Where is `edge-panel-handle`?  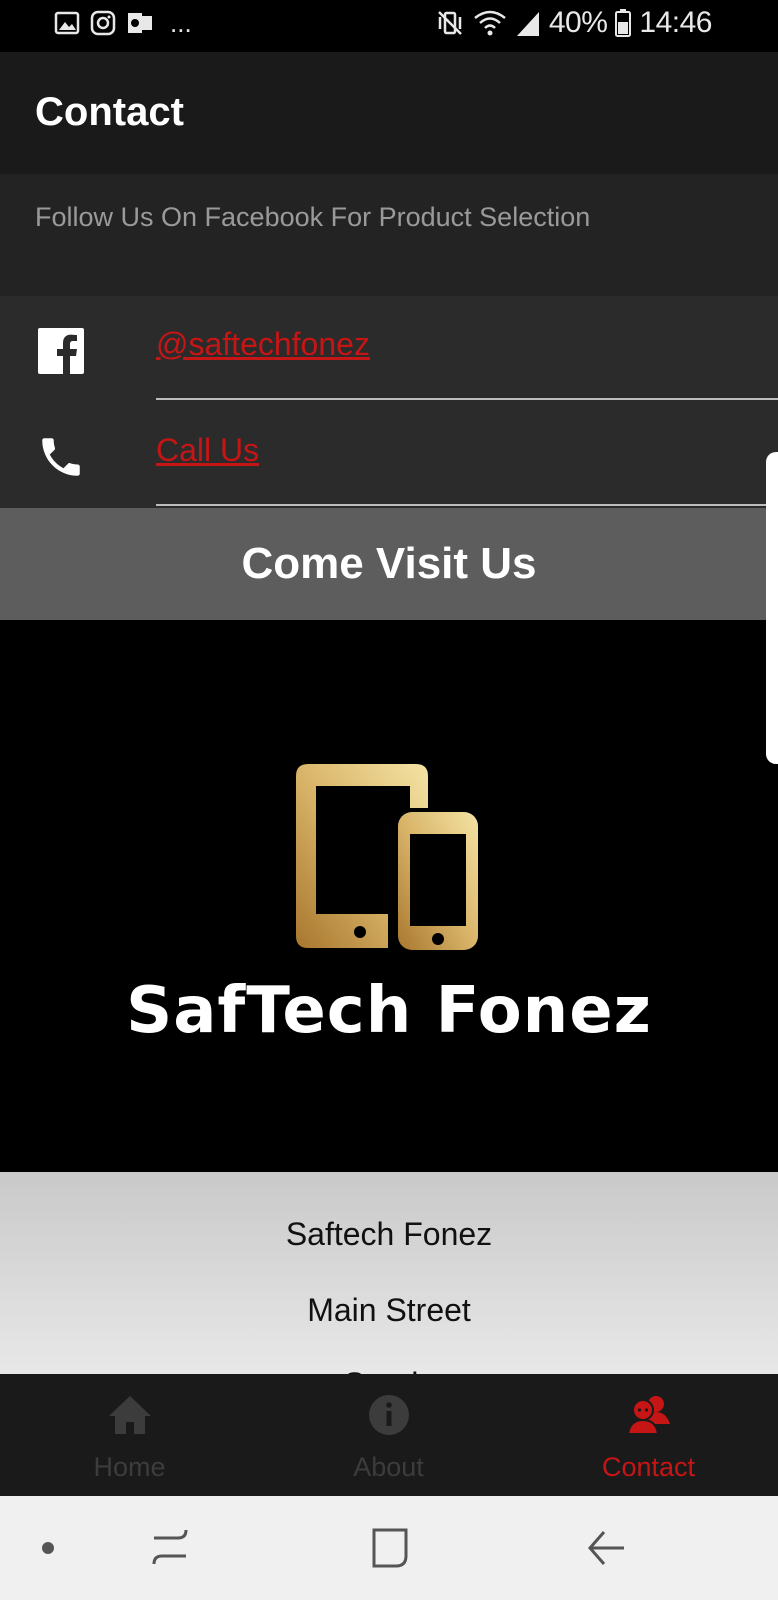
edge-panel-handle is located at coordinates (772, 608).